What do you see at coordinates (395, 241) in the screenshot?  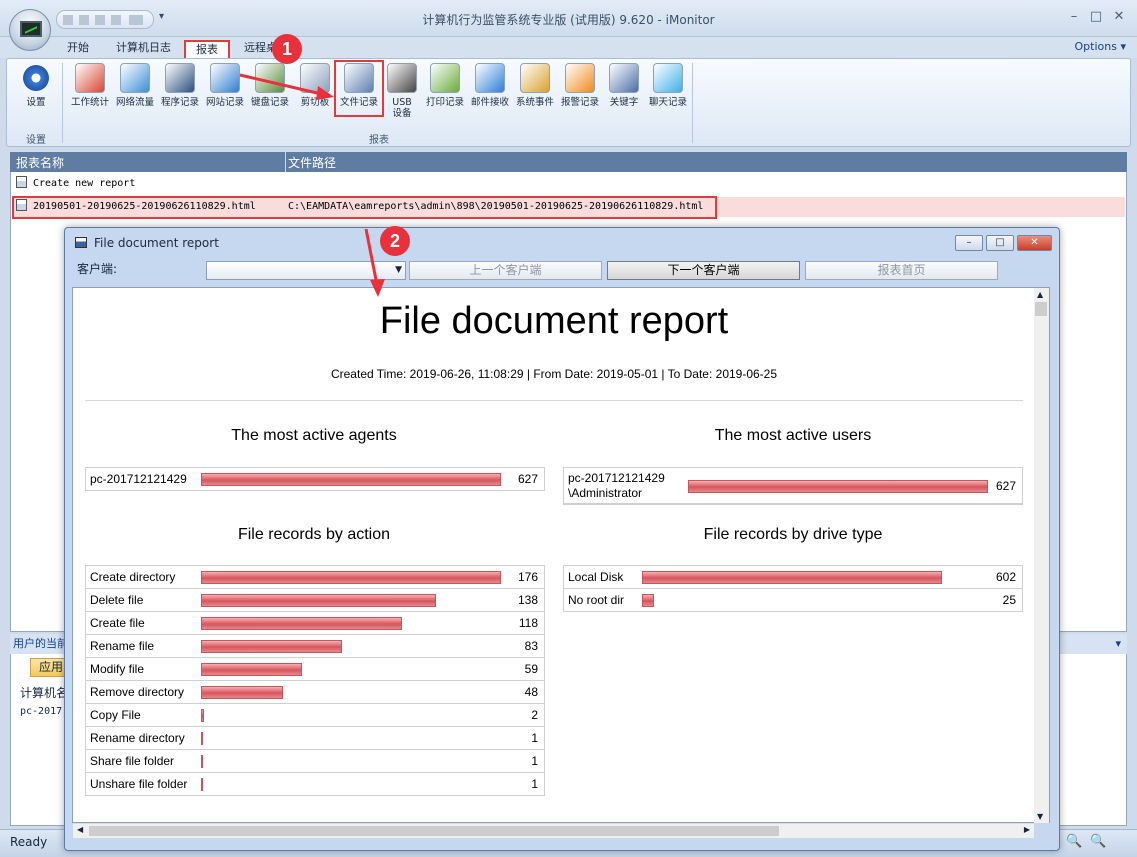 I see `step-badge: 2` at bounding box center [395, 241].